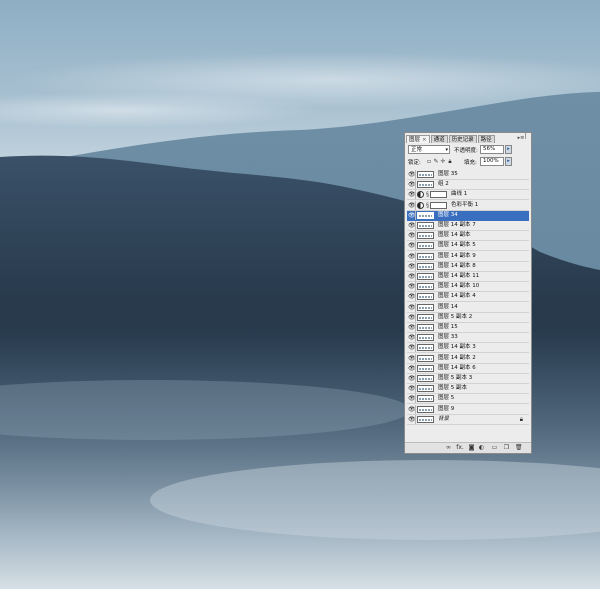 The height and width of the screenshot is (589, 600). I want to click on fill-slider-button: ▸, so click(508, 161).